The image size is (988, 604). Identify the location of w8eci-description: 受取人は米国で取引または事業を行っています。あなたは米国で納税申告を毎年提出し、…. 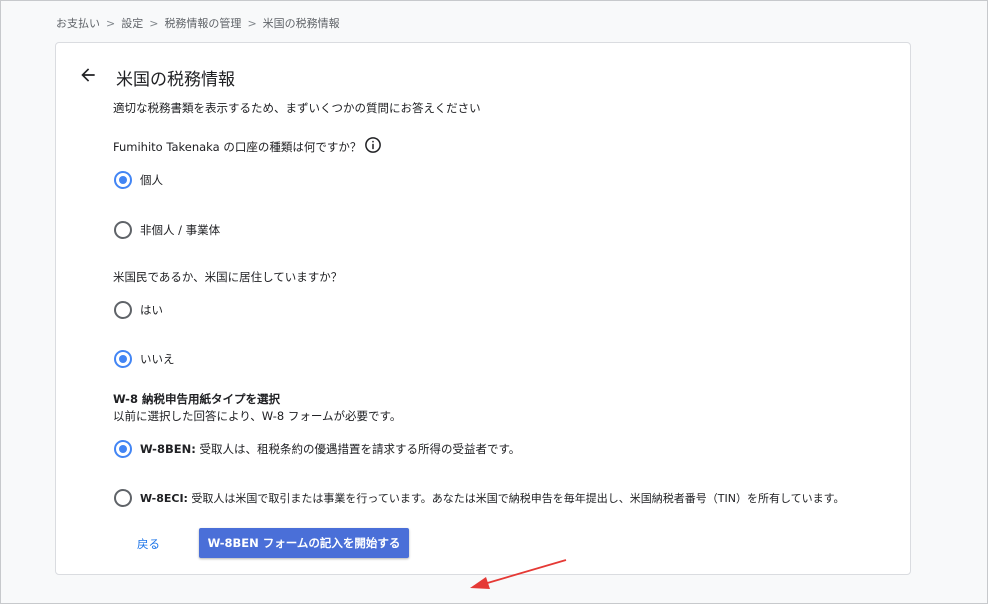
(516, 498).